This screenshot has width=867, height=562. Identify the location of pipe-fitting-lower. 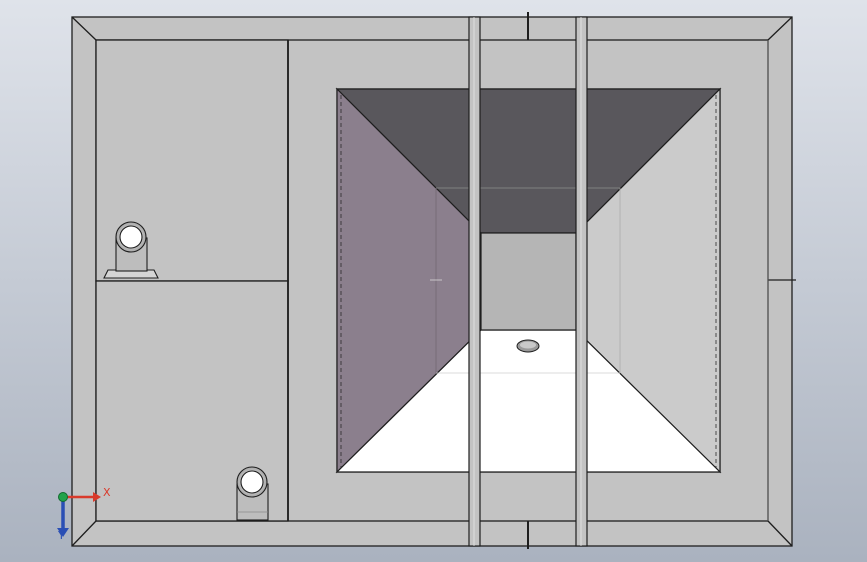
(252, 493).